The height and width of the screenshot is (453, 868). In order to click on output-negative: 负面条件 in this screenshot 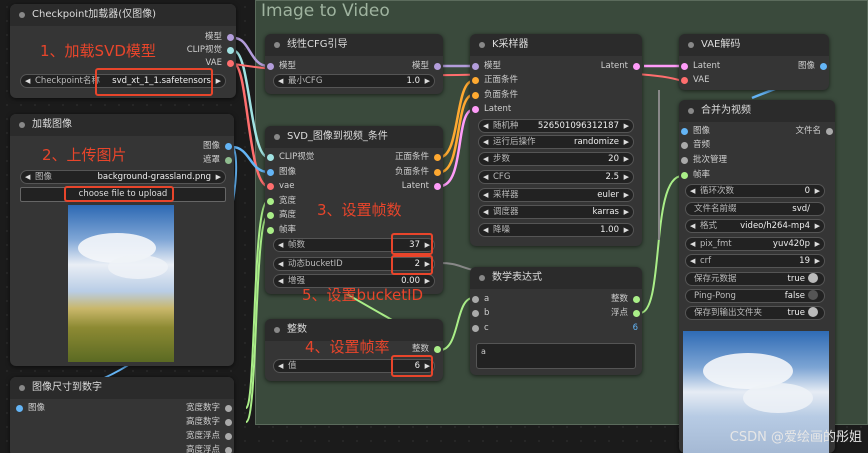, I will do `click(403, 172)`.